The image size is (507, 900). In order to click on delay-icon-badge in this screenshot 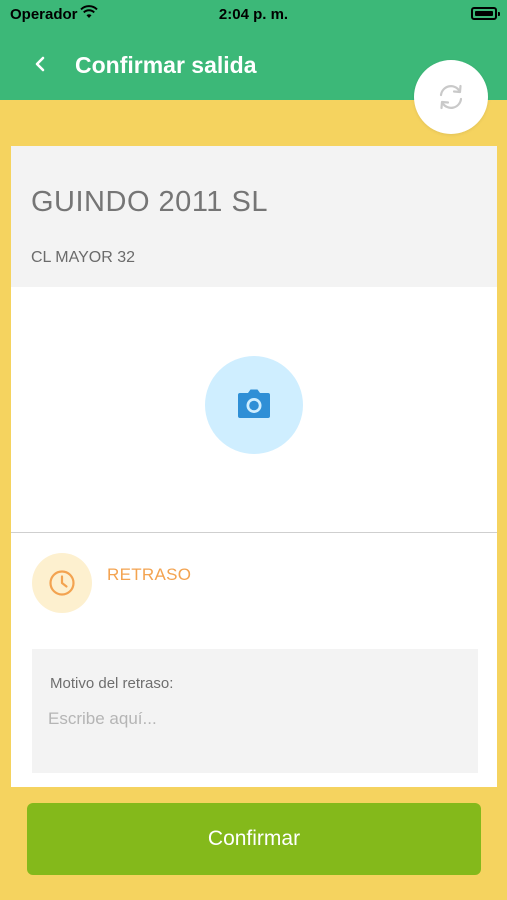, I will do `click(62, 583)`.